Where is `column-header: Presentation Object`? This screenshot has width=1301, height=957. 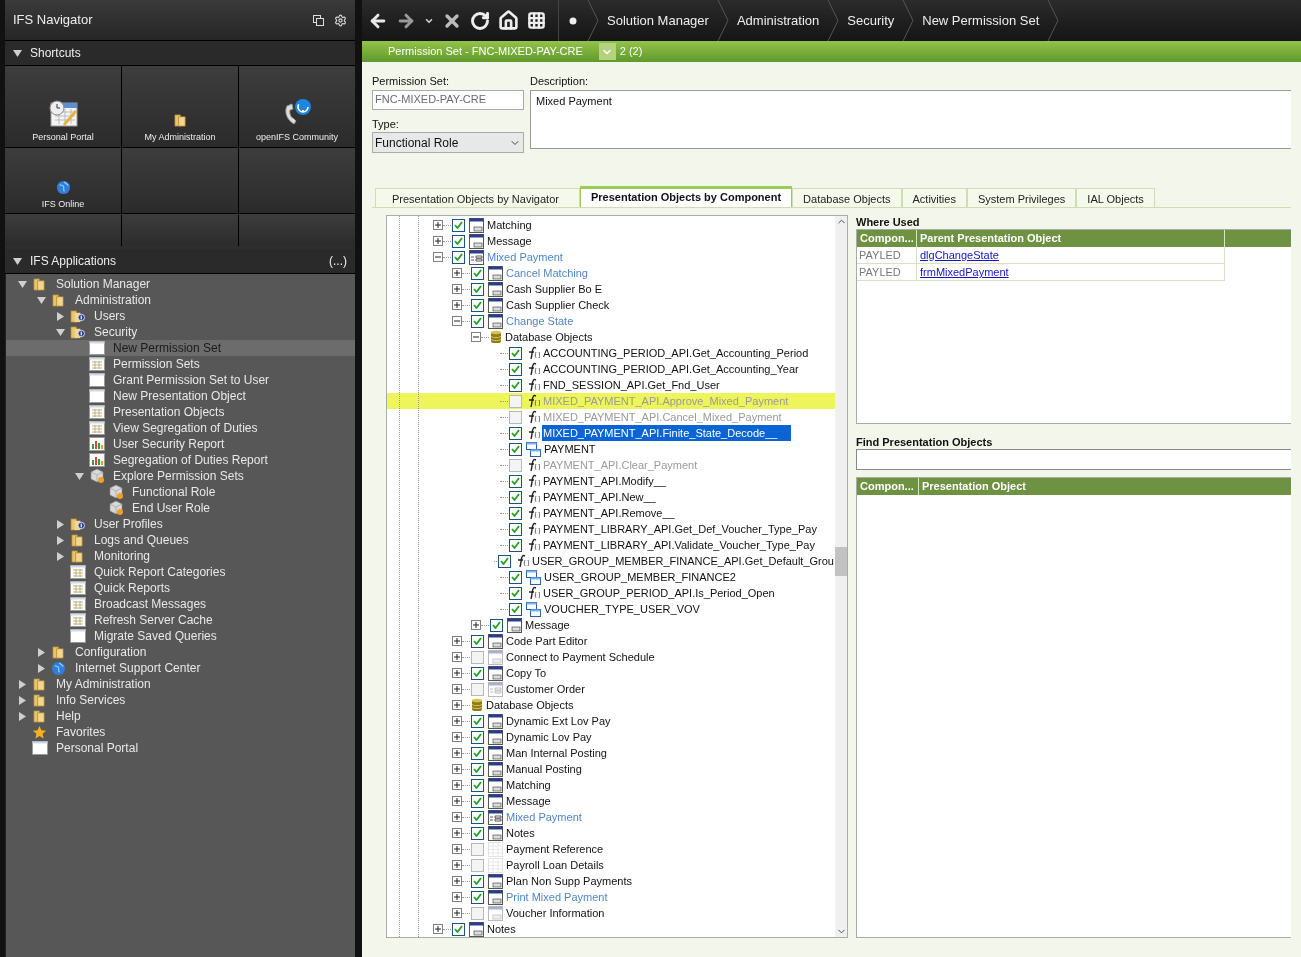
column-header: Presentation Object is located at coordinates (974, 486).